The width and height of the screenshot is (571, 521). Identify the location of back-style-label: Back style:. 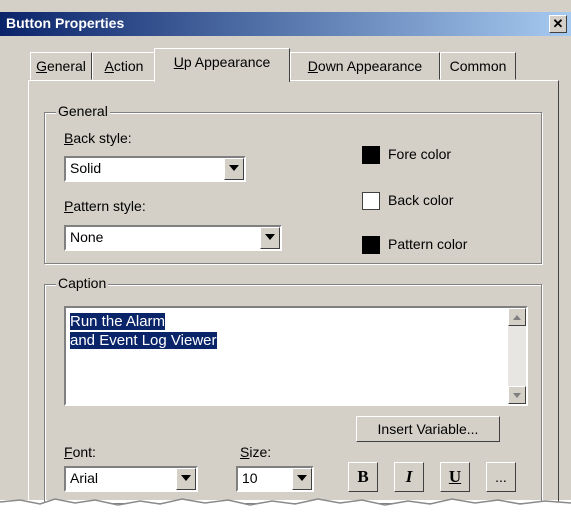
(98, 138).